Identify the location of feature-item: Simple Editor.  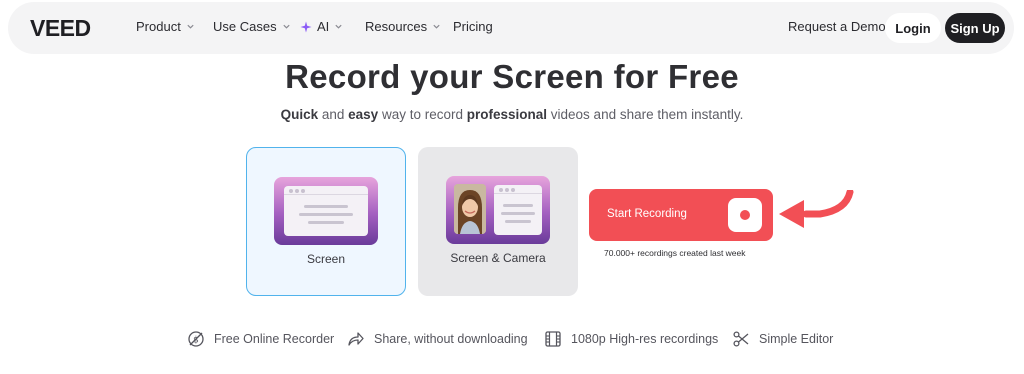
(782, 339).